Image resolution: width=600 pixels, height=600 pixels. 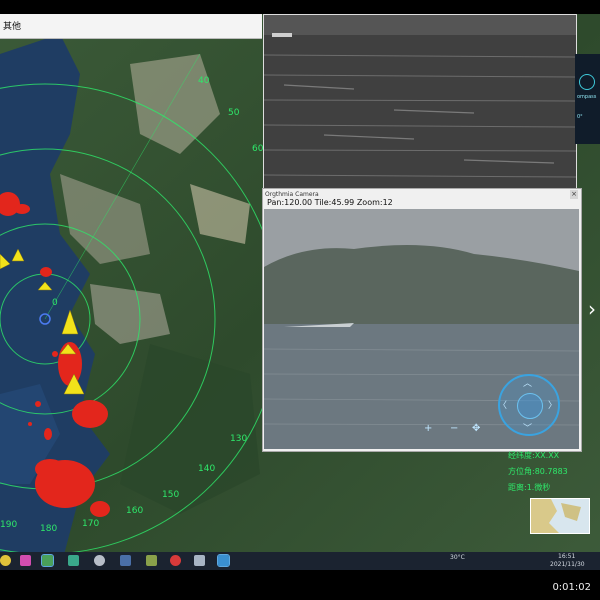 What do you see at coordinates (560, 516) in the screenshot?
I see `minimap` at bounding box center [560, 516].